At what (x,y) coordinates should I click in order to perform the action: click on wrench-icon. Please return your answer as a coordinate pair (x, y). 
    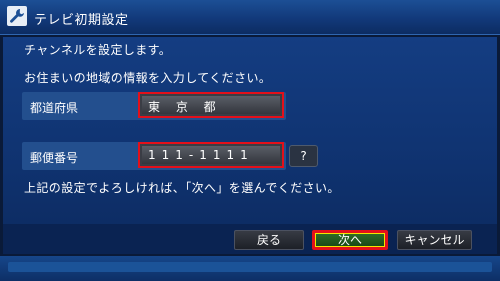
    Looking at the image, I should click on (17, 16).